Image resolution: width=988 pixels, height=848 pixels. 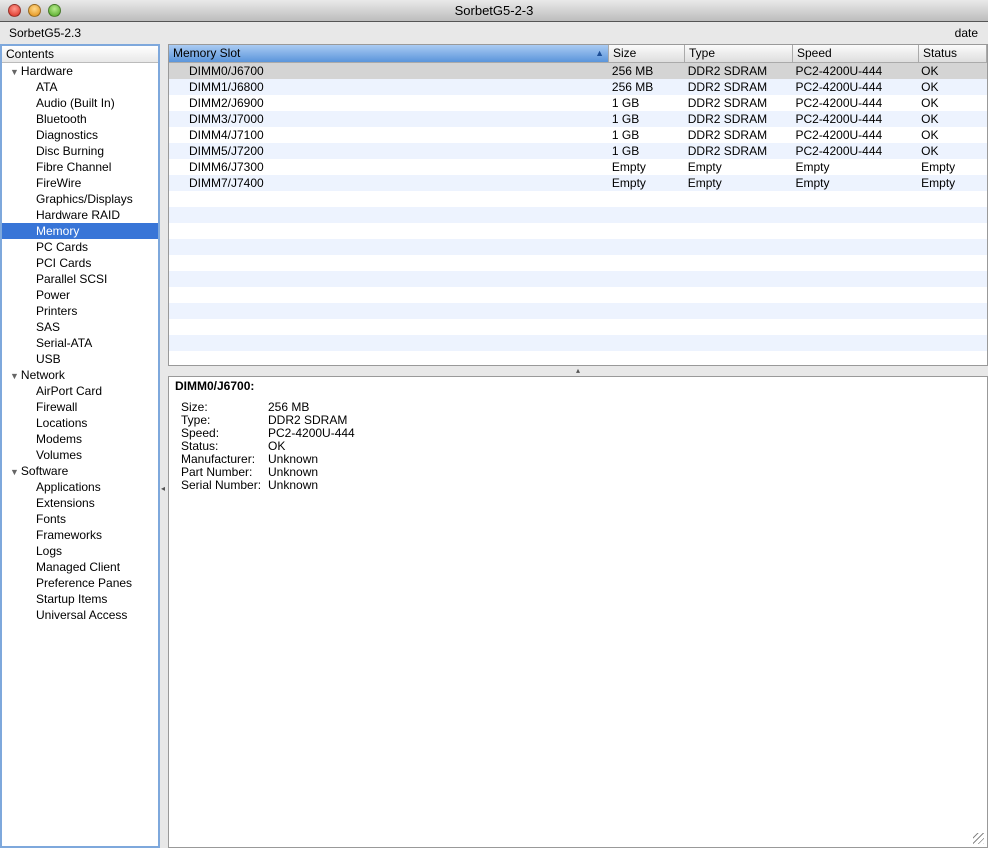 What do you see at coordinates (215, 386) in the screenshot?
I see `detail-title: DIMM0/J6700:` at bounding box center [215, 386].